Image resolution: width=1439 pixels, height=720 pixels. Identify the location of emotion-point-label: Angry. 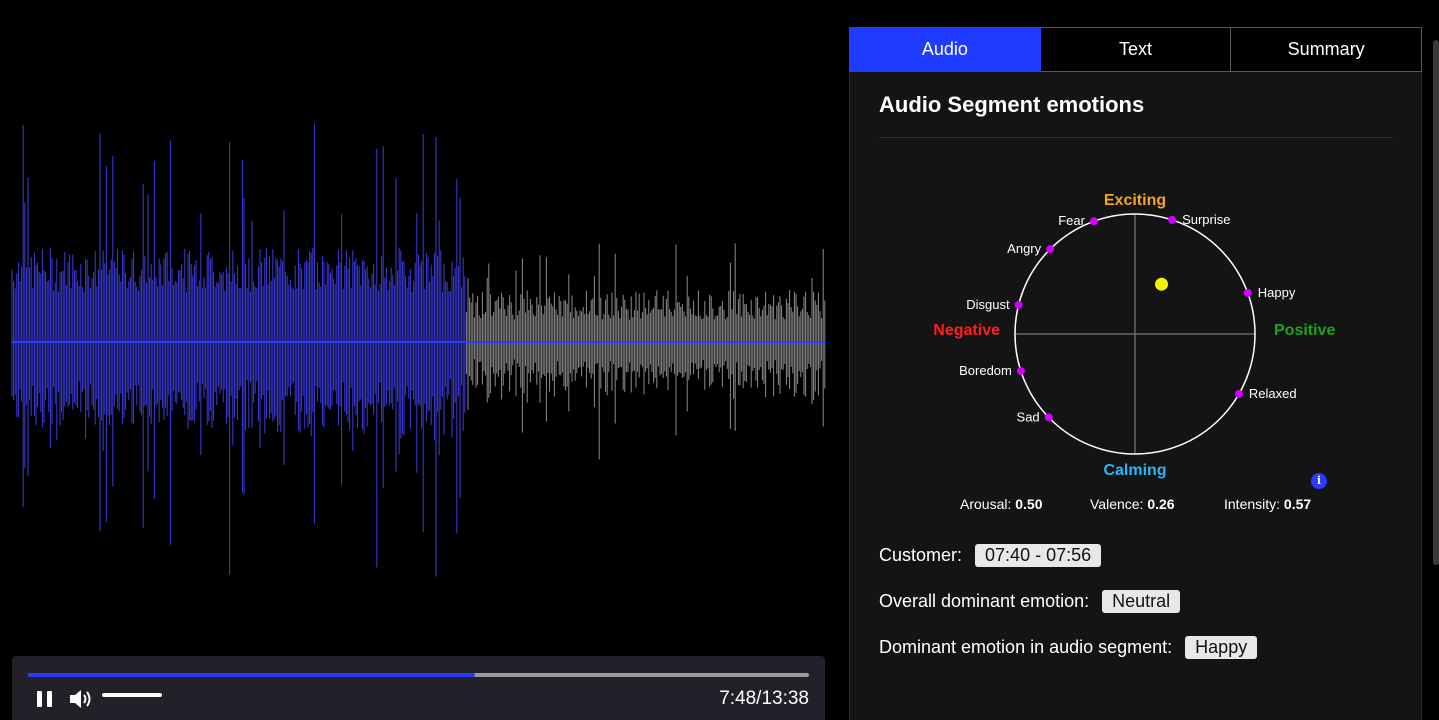
(1024, 248).